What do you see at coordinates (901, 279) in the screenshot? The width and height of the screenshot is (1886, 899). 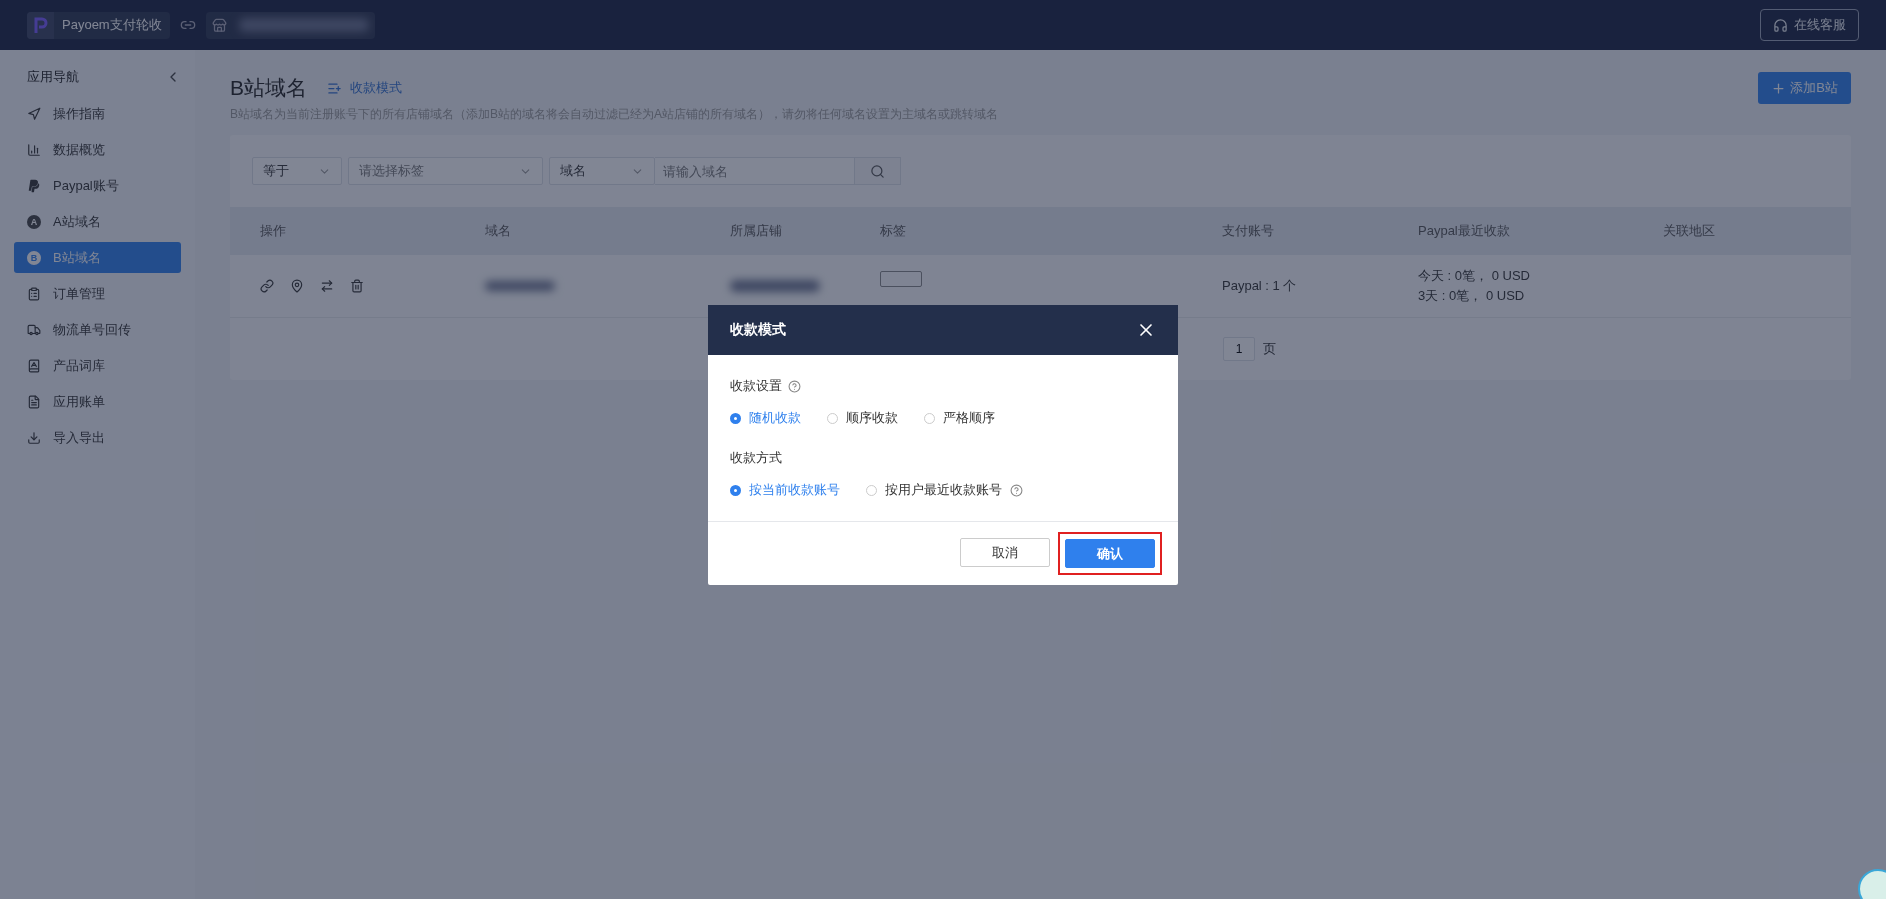 I see `tag-add-box` at bounding box center [901, 279].